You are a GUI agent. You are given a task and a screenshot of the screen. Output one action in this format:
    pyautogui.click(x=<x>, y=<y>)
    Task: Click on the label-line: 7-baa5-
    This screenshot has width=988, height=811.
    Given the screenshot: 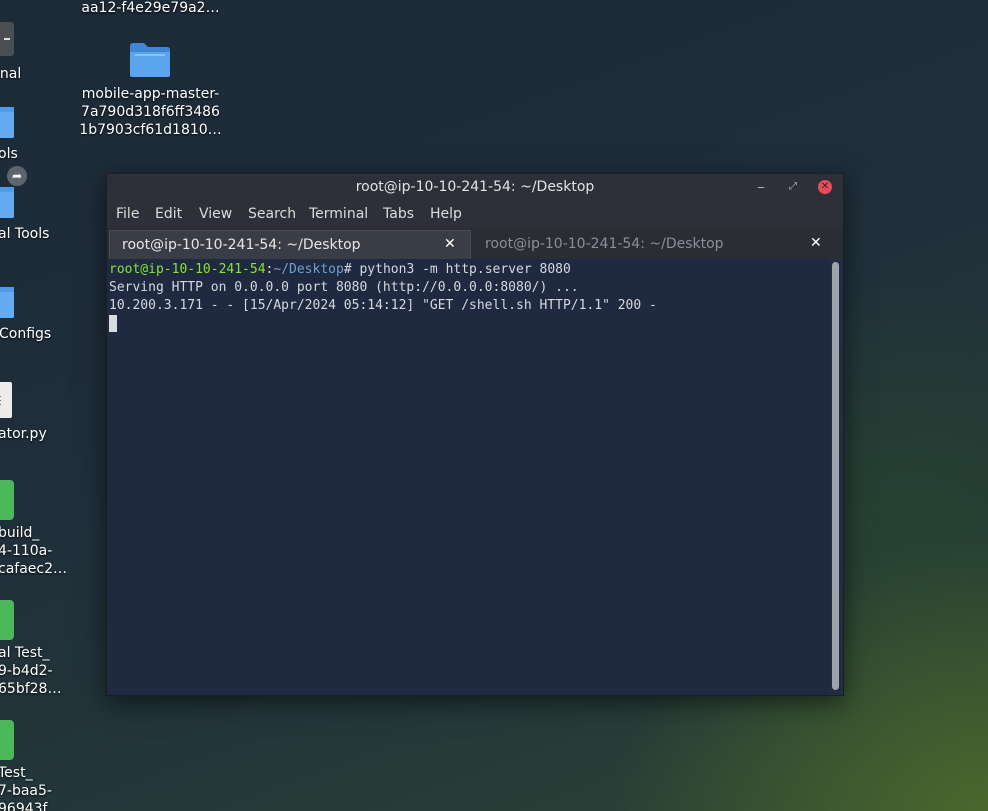 What is the action you would take?
    pyautogui.click(x=26, y=791)
    